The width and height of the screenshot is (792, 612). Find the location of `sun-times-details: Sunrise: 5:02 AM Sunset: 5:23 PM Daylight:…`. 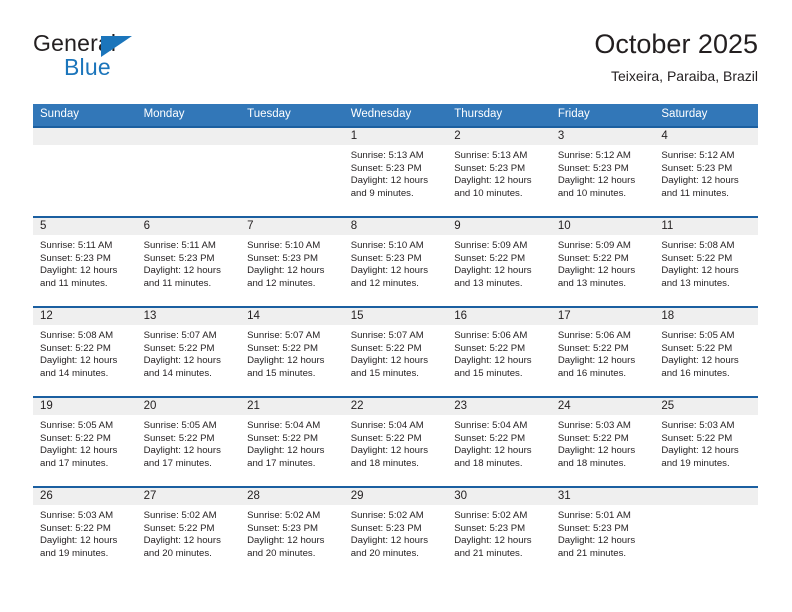

sun-times-details: Sunrise: 5:02 AM Sunset: 5:23 PM Daylight:… is located at coordinates (396, 532).